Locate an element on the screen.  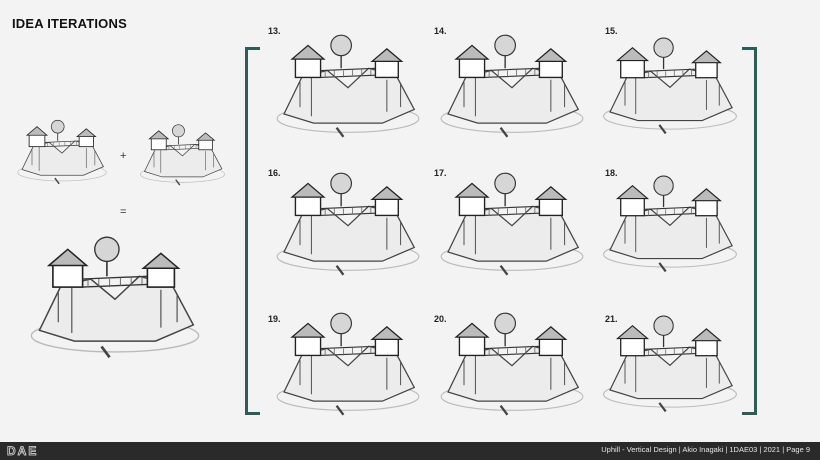
concept-sketch-b is located at coordinates (182, 152).